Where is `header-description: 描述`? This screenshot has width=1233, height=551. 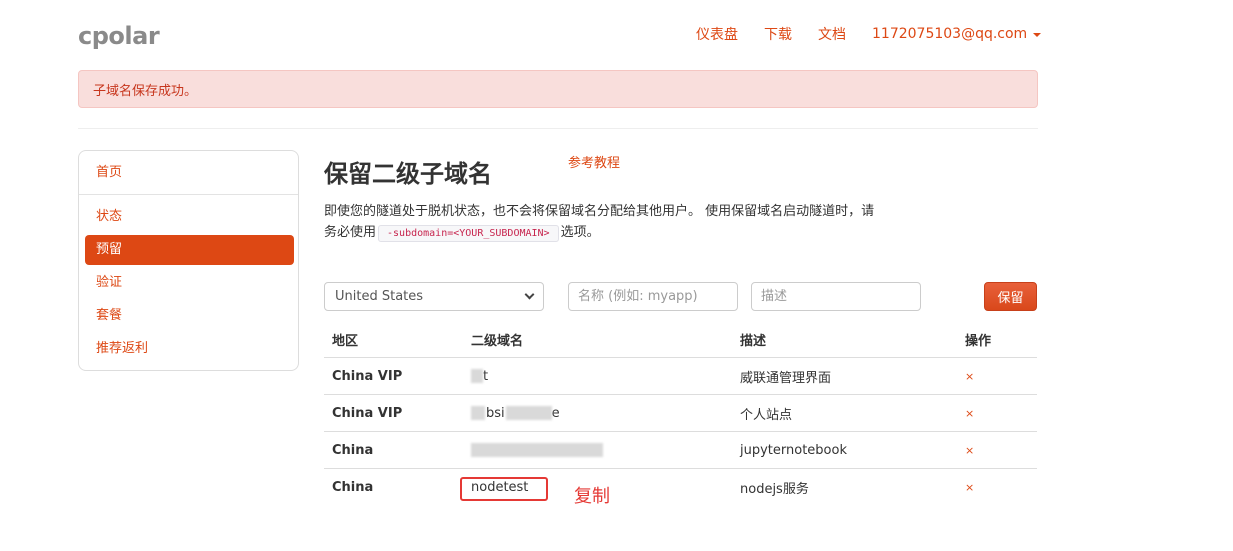
header-description: 描述 is located at coordinates (753, 341).